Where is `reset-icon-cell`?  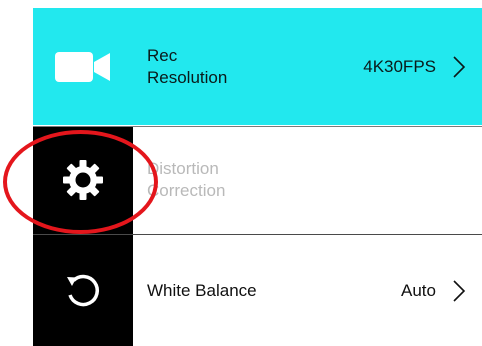
reset-icon-cell is located at coordinates (83, 290).